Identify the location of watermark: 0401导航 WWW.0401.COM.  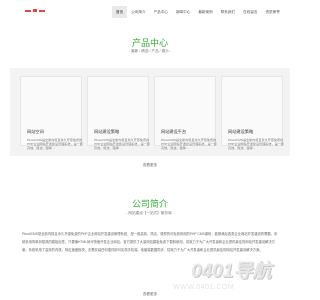
(230, 278).